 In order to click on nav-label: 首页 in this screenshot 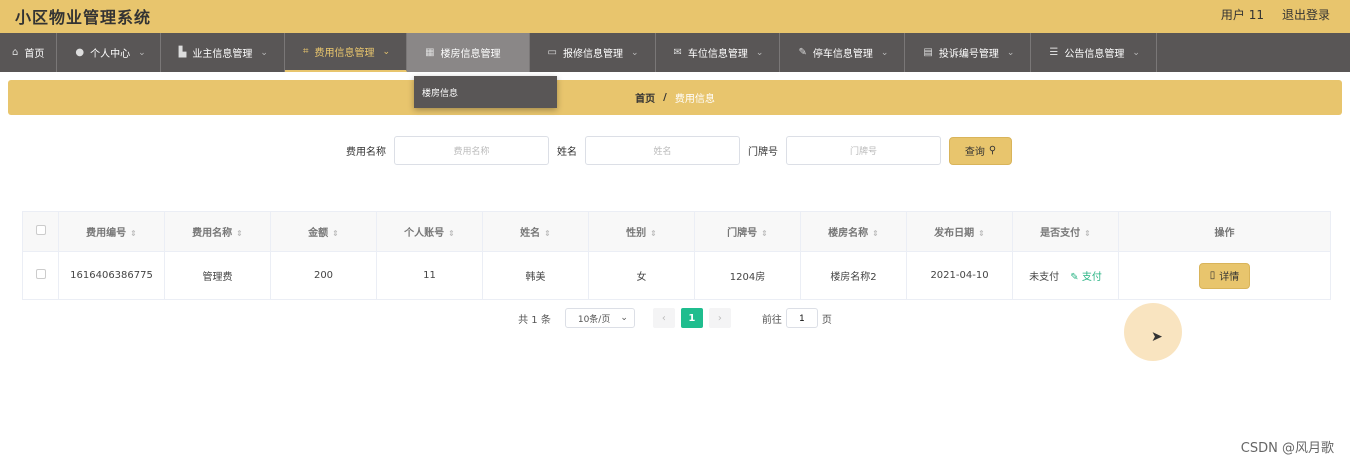, I will do `click(34, 54)`.